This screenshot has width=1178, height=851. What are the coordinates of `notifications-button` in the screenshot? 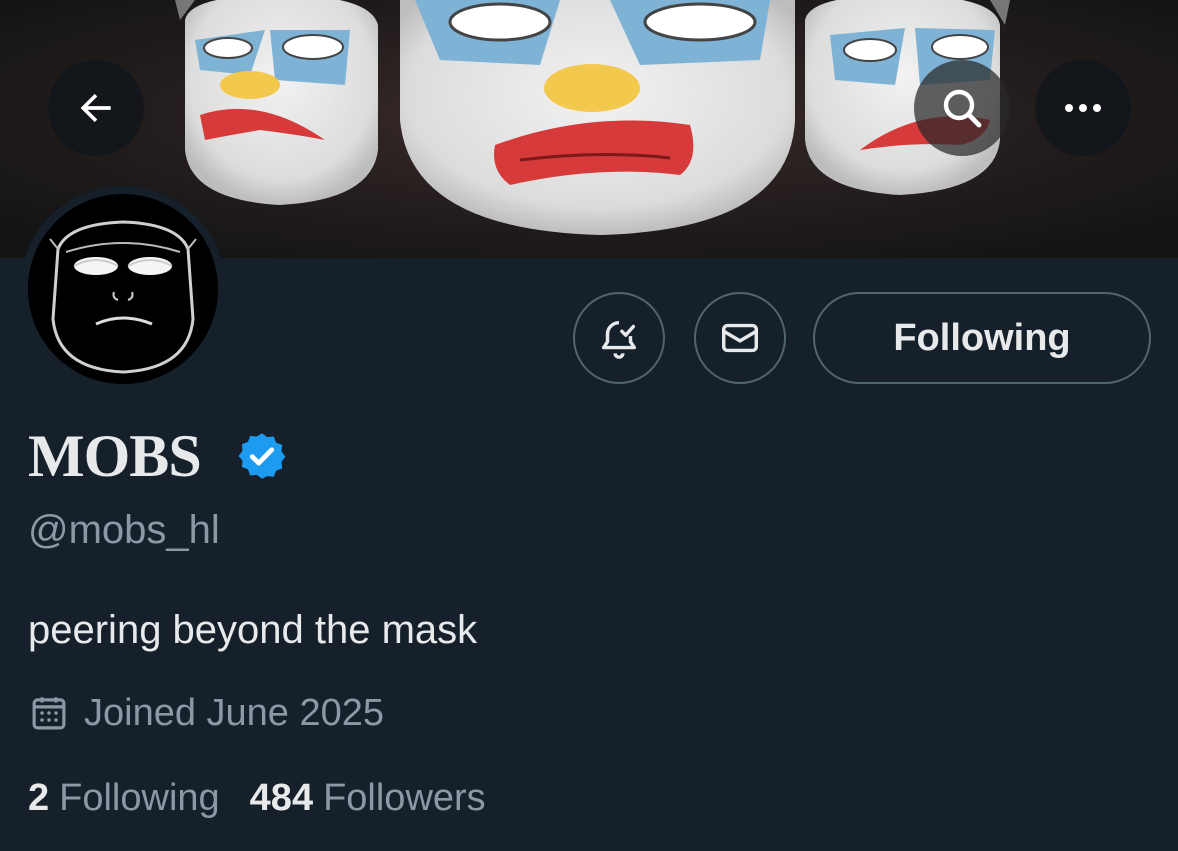 It's located at (619, 338).